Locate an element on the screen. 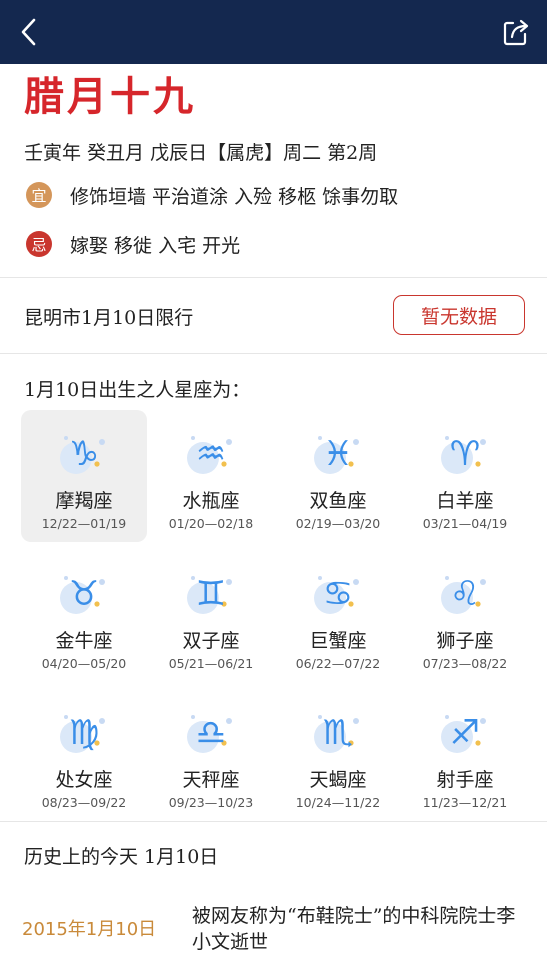  zodiac-date-range: 08/23—09/22 is located at coordinates (84, 802).